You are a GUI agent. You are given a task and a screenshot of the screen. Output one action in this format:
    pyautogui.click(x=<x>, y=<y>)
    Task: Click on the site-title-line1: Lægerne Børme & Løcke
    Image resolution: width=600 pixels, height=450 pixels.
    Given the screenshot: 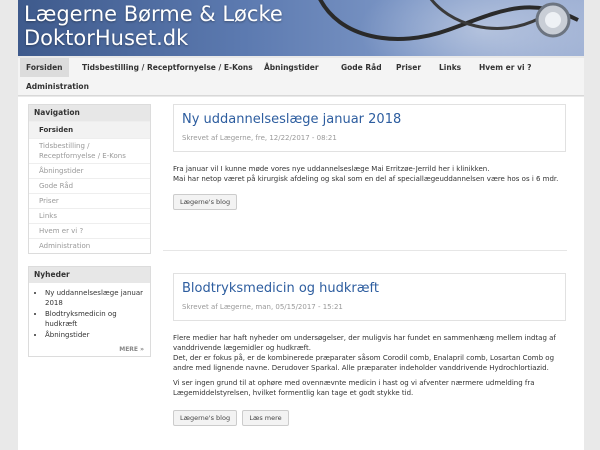 What is the action you would take?
    pyautogui.click(x=153, y=14)
    